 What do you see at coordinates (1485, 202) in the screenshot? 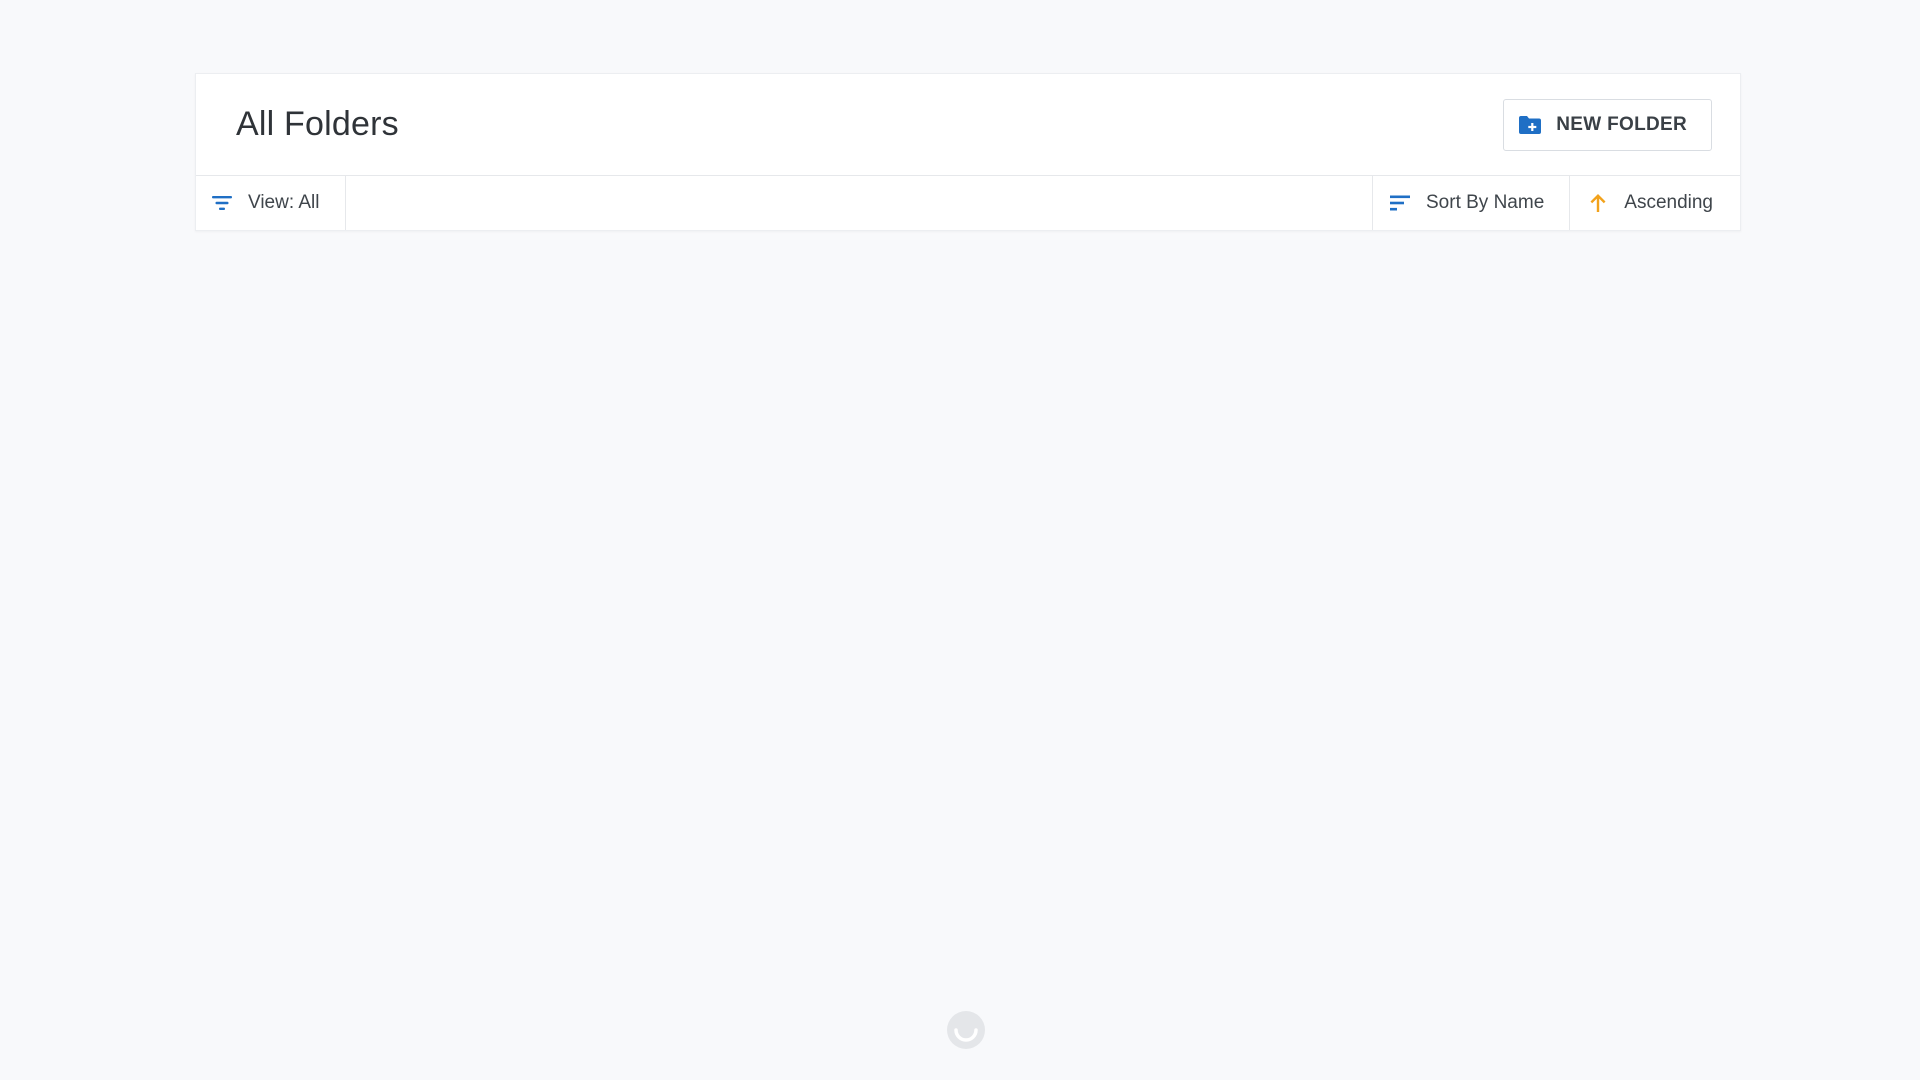
I see `sort-by-label: Sort By Name` at bounding box center [1485, 202].